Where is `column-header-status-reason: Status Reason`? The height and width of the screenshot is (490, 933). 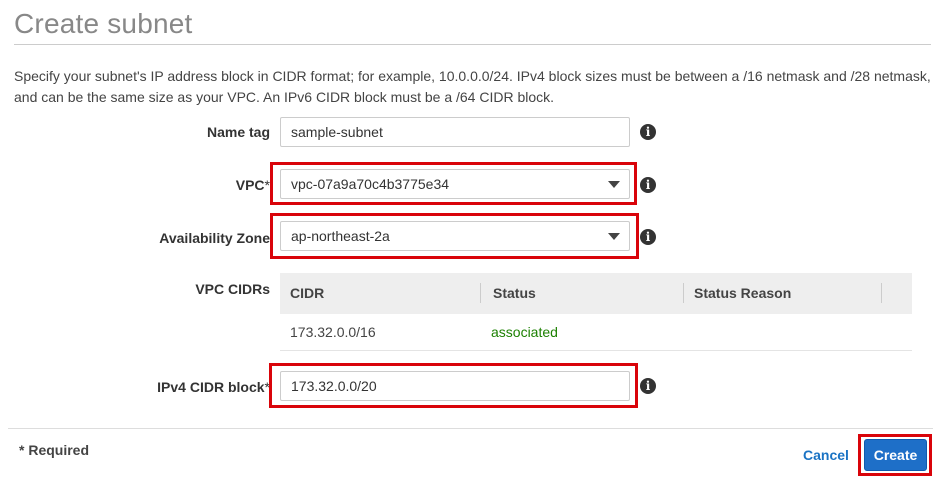
column-header-status-reason: Status Reason is located at coordinates (783, 293).